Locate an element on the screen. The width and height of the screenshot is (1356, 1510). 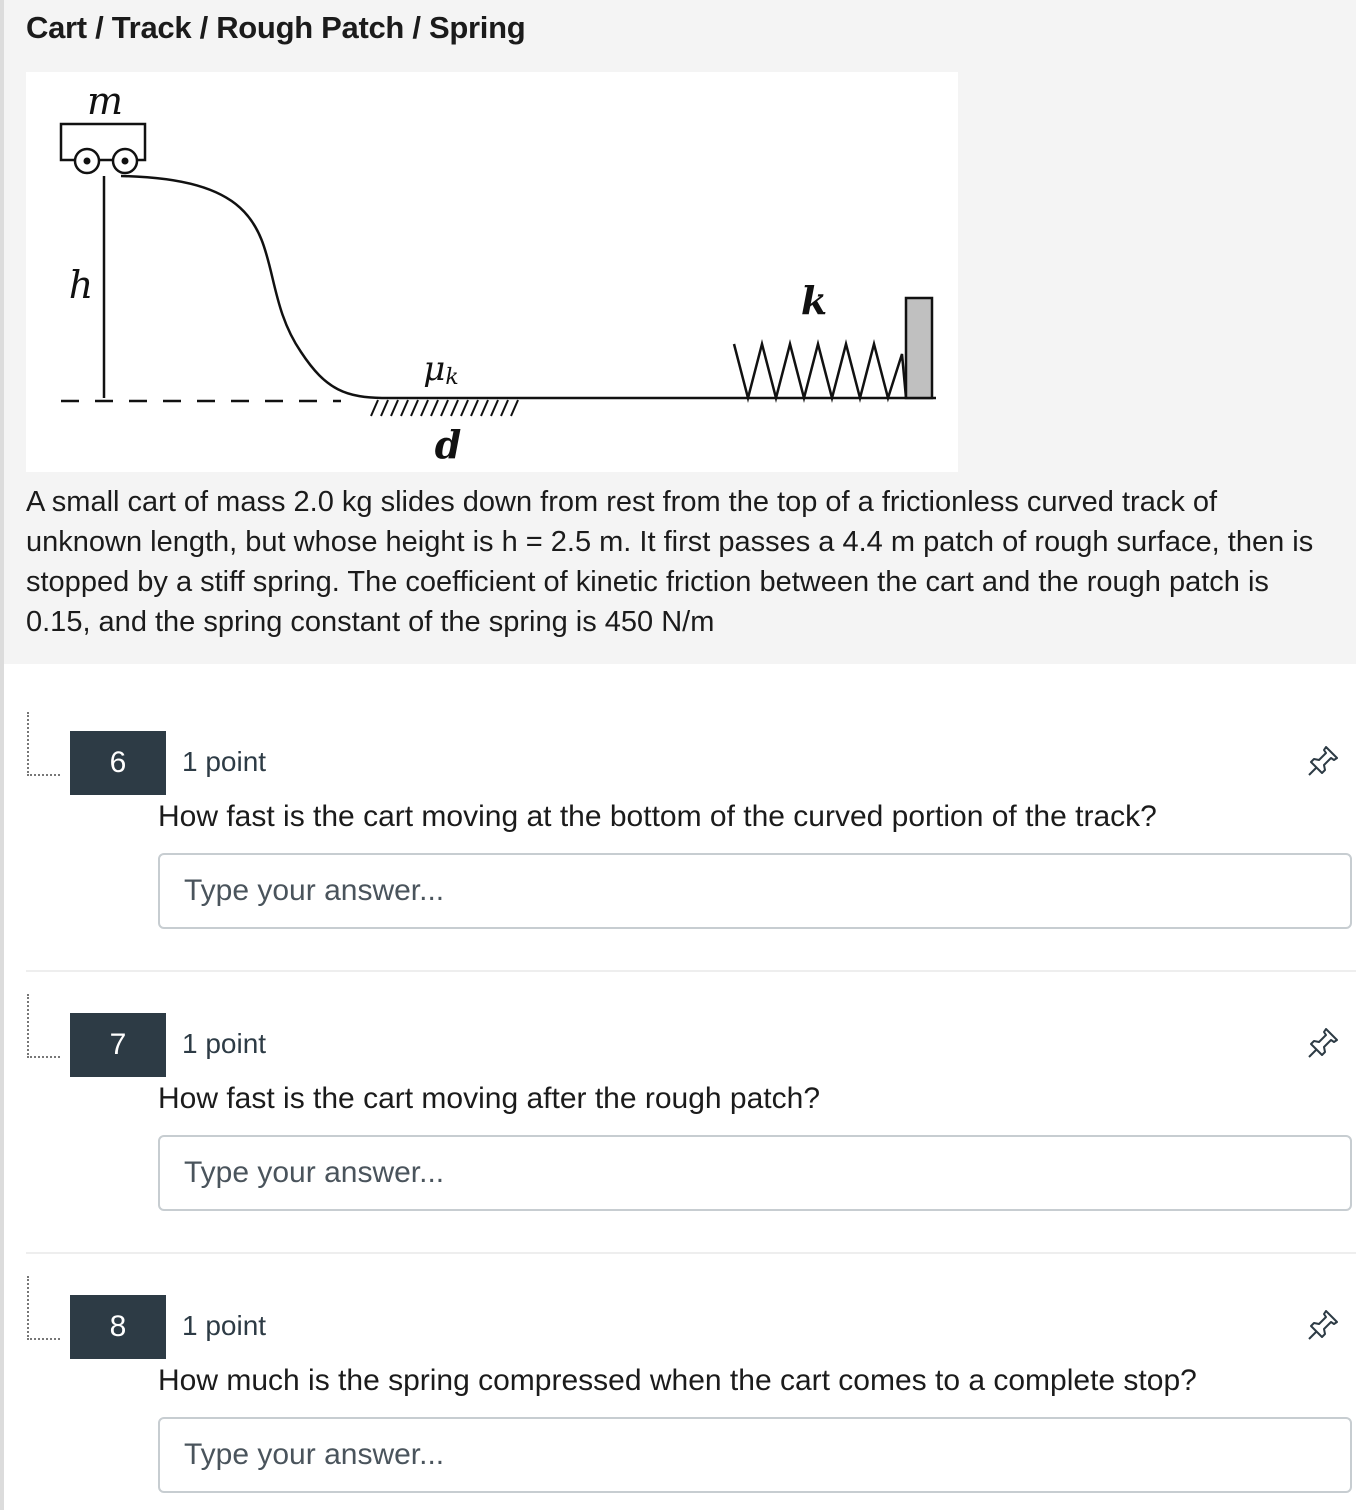
wall is located at coordinates (919, 348).